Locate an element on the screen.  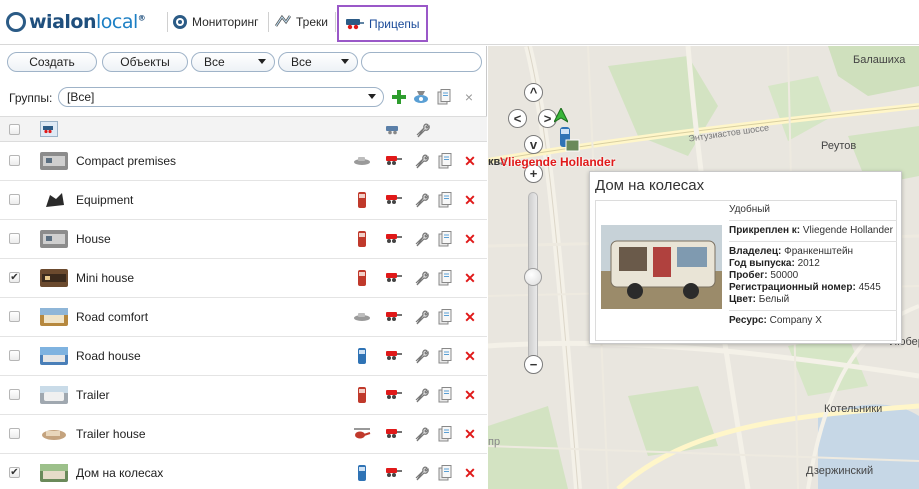
table-row: House ✕ is located at coordinates (243, 239).